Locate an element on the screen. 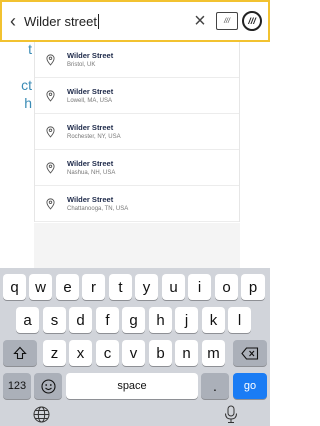 The image size is (320, 426). background-text-line is located at coordinates (17, 67).